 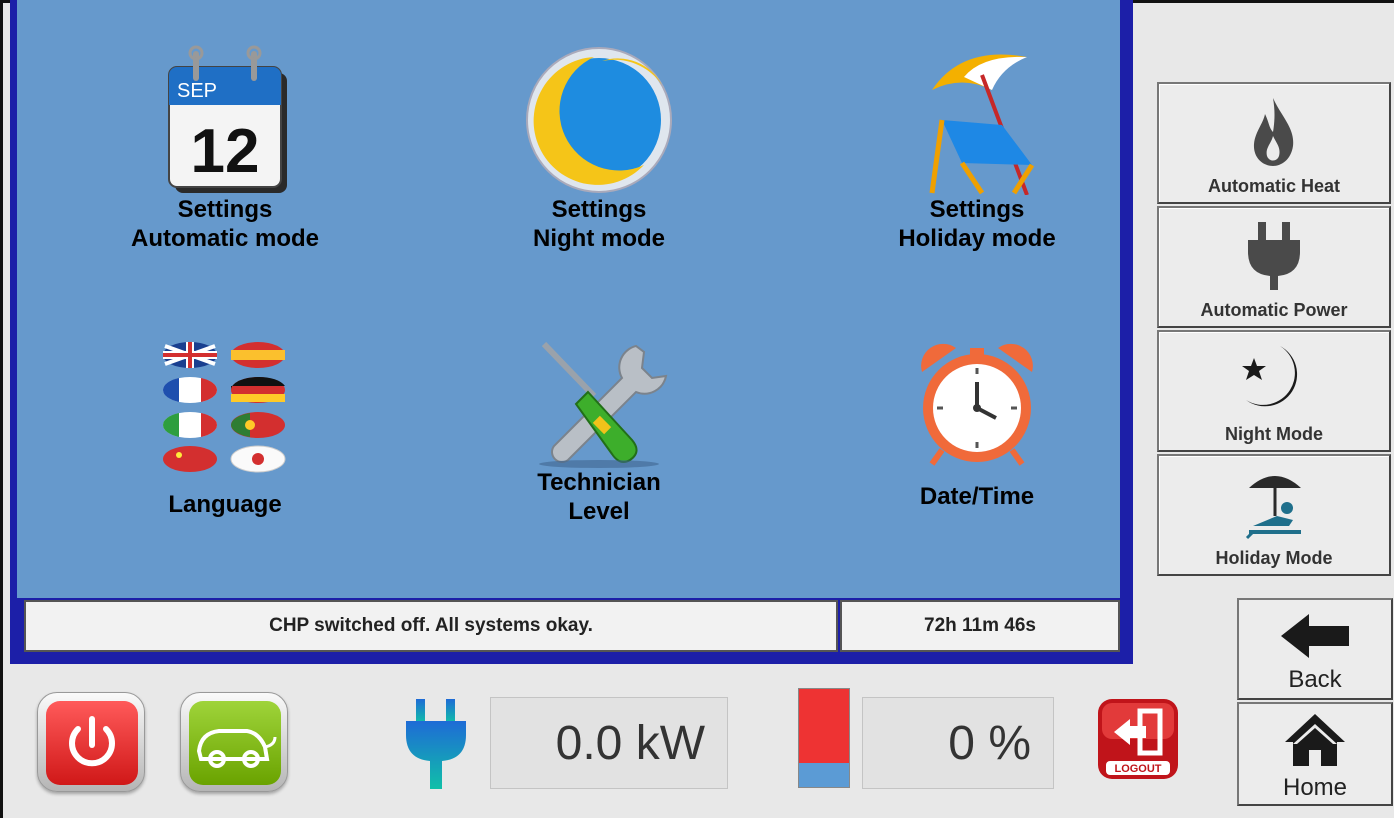 What do you see at coordinates (1274, 434) in the screenshot?
I see `night-mode-label: Night Mode` at bounding box center [1274, 434].